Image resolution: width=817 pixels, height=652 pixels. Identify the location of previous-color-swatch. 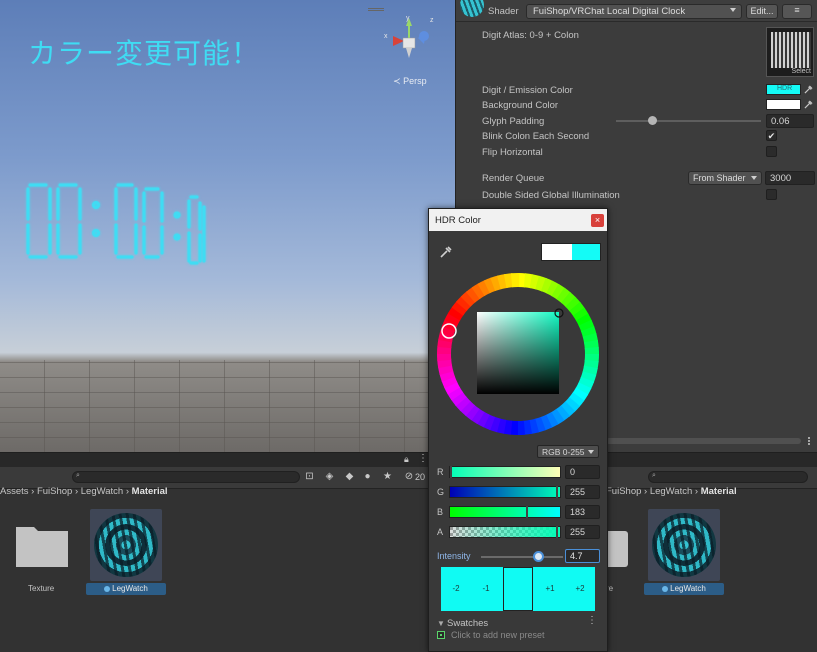
(557, 252).